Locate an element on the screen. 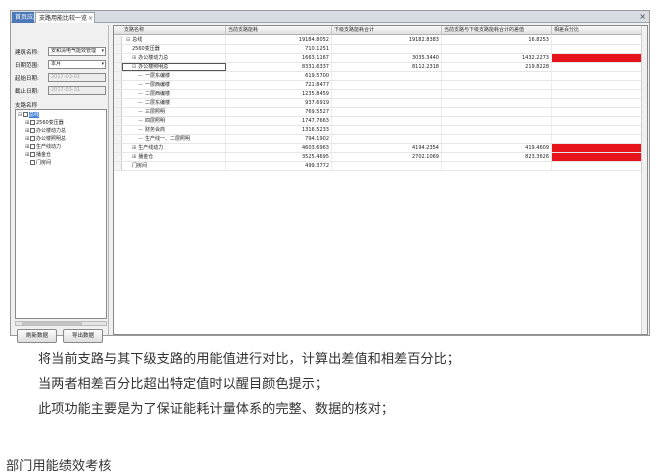 This screenshot has height=474, width=660. tree-scrollbar is located at coordinates (61, 323).